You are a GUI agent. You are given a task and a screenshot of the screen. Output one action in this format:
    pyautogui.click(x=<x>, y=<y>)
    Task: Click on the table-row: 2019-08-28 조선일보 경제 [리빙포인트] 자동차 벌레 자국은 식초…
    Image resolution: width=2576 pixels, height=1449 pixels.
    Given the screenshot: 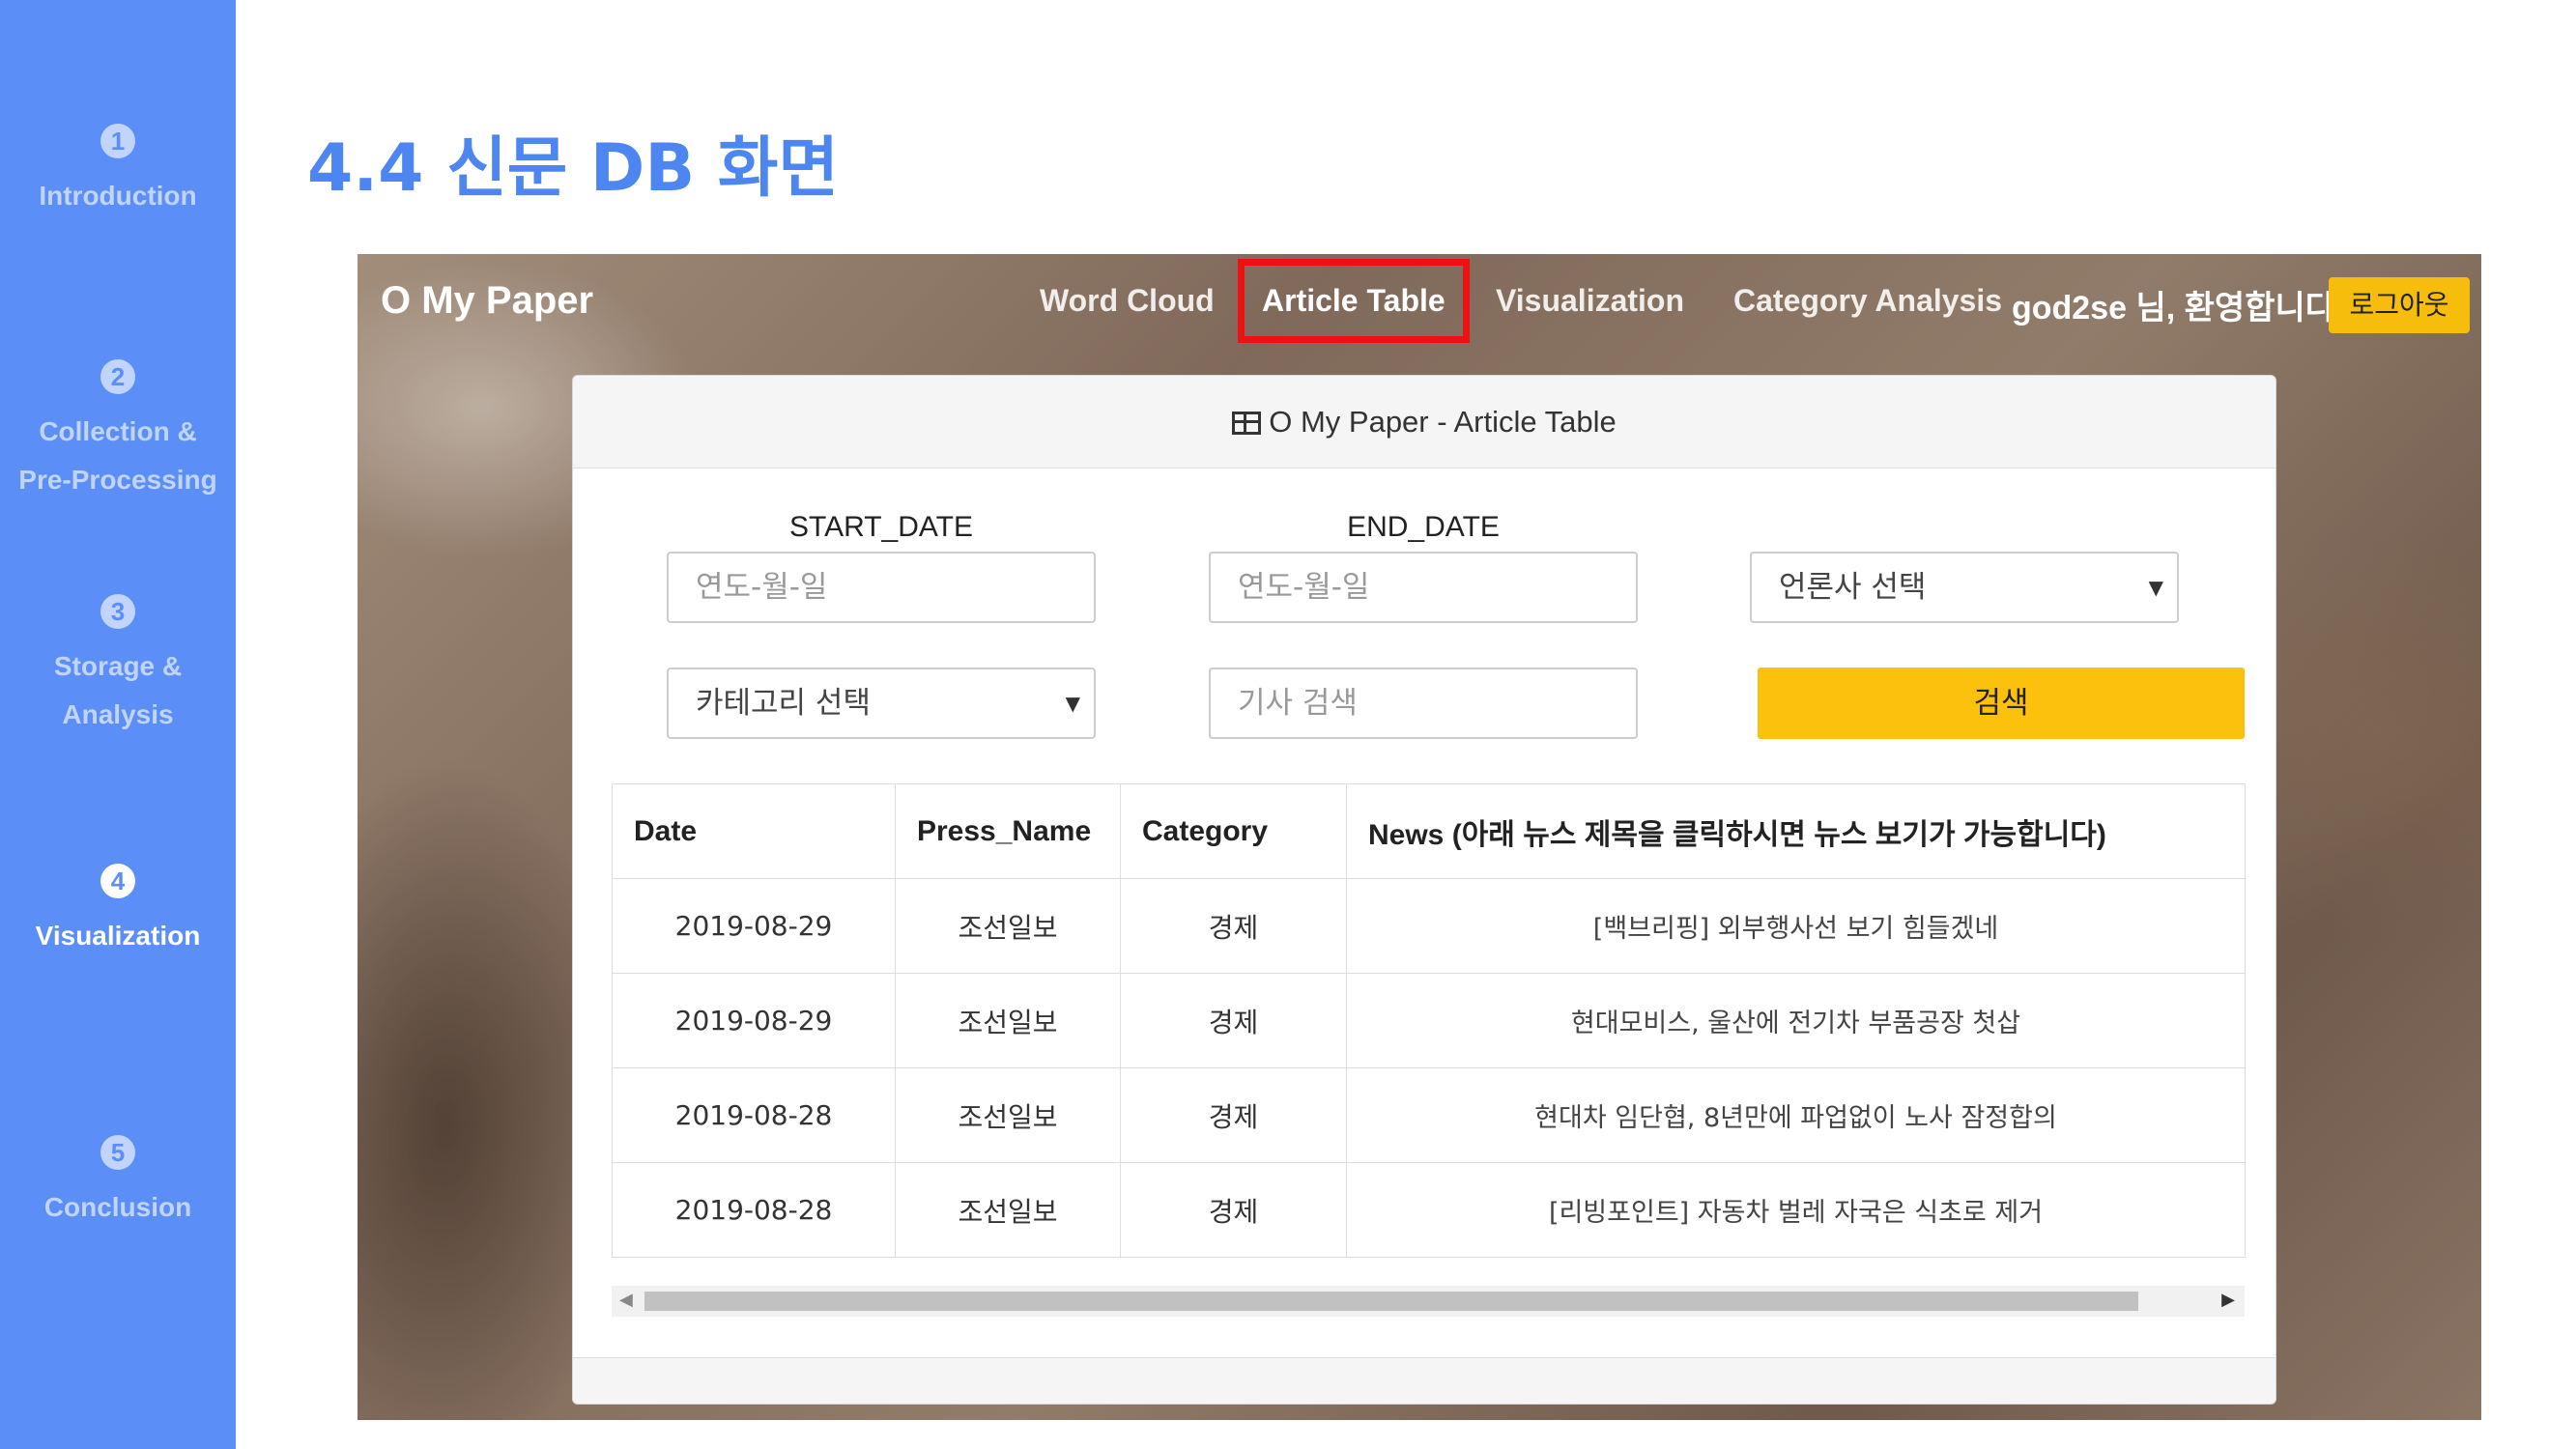 What is the action you would take?
    pyautogui.click(x=1429, y=1210)
    